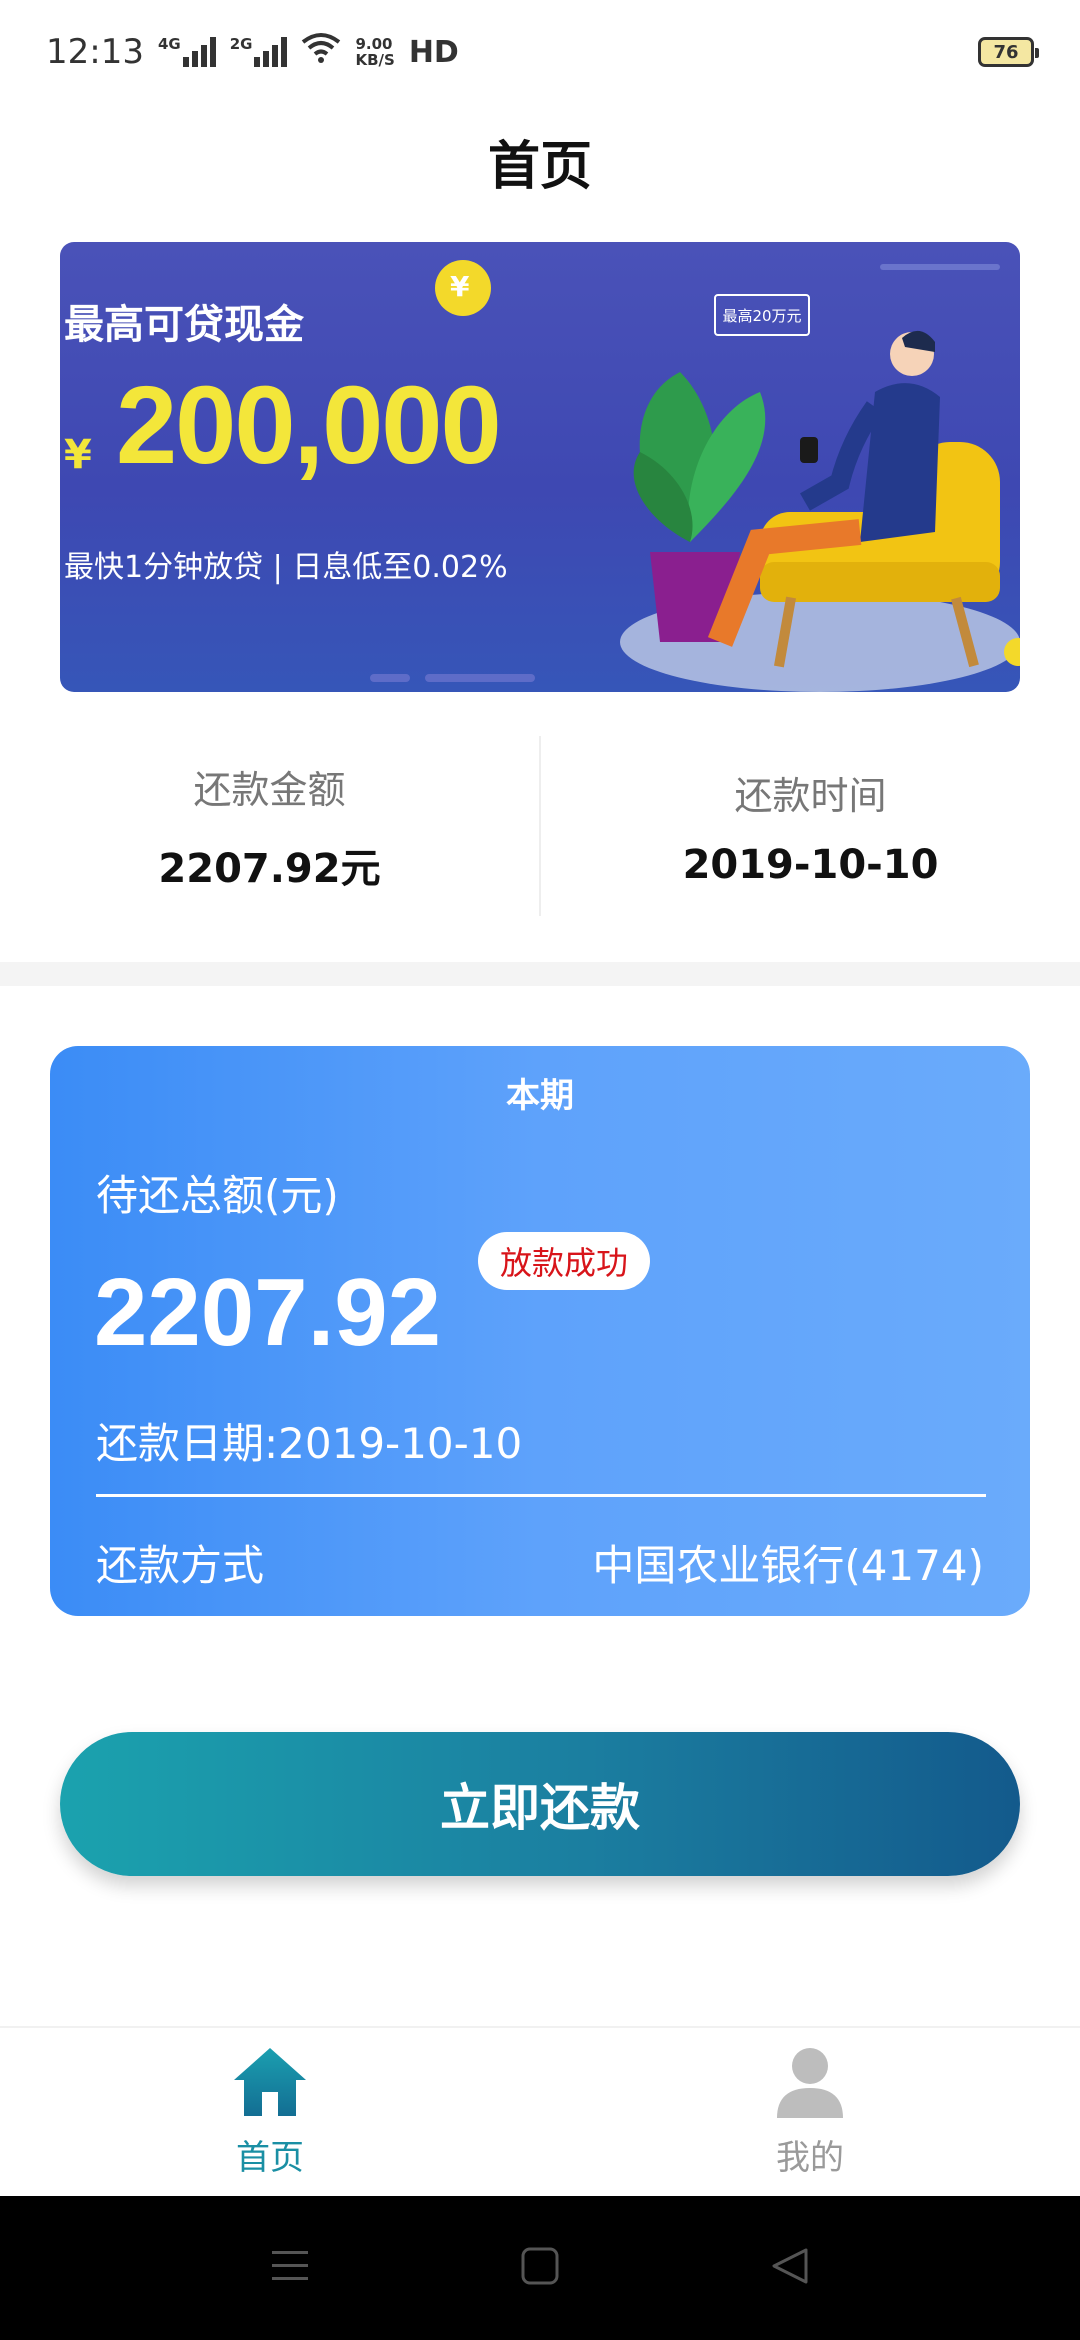 Image resolution: width=1080 pixels, height=2340 pixels. I want to click on sim1-network-label: 4G, so click(169, 44).